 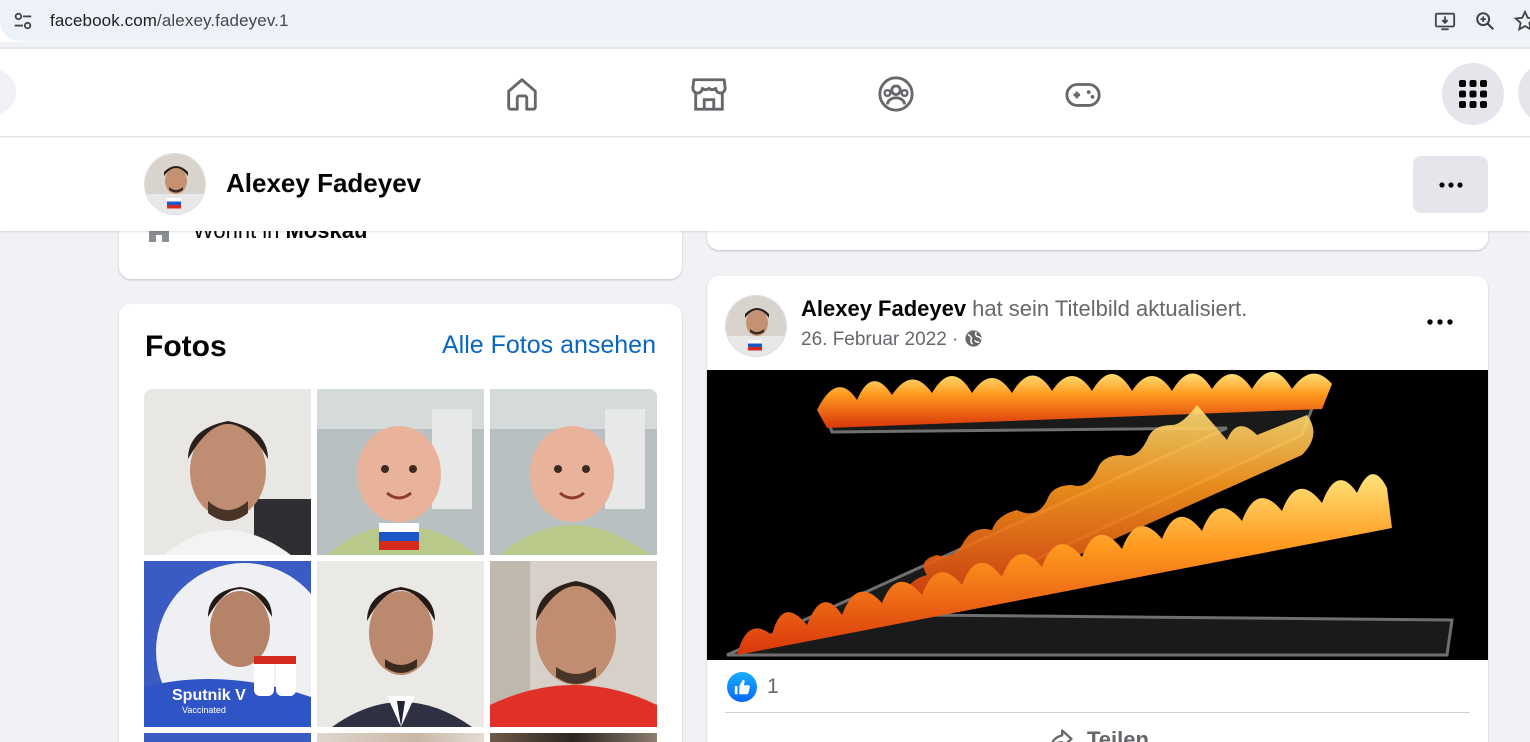 I want to click on marketplace-icon, so click(x=709, y=94).